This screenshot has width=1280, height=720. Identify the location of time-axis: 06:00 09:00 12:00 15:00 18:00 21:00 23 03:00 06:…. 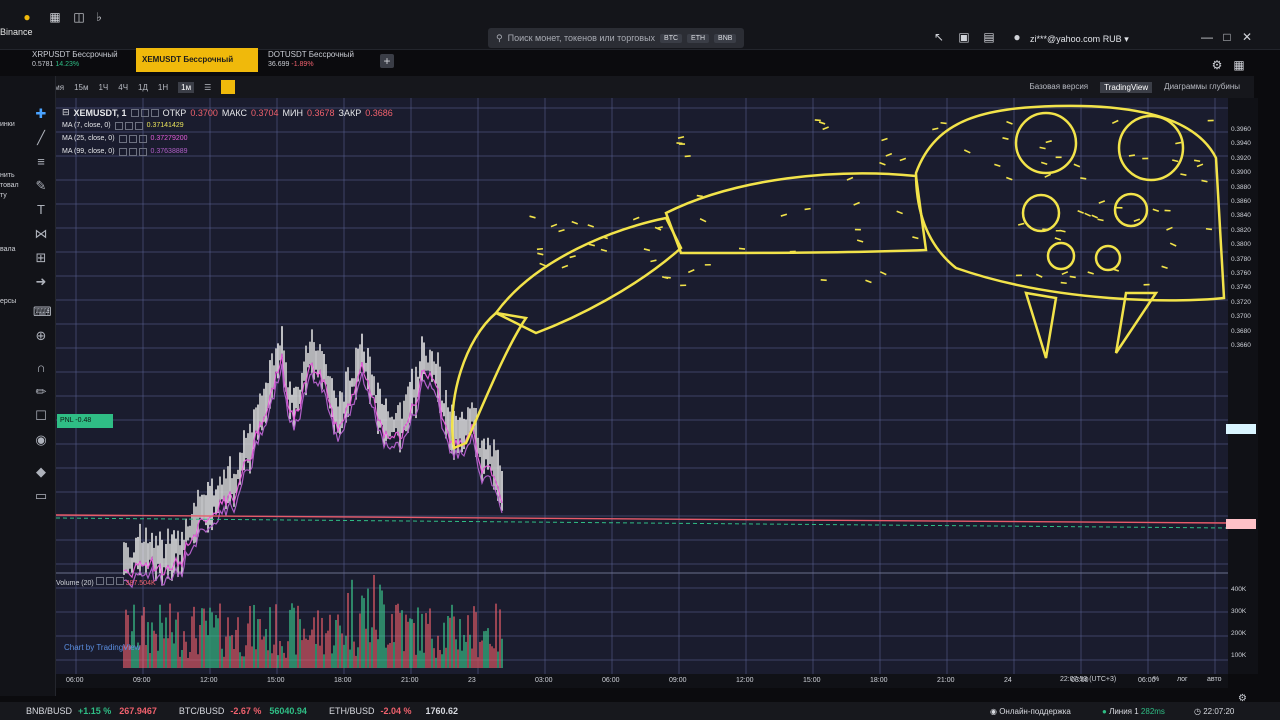
(642, 681).